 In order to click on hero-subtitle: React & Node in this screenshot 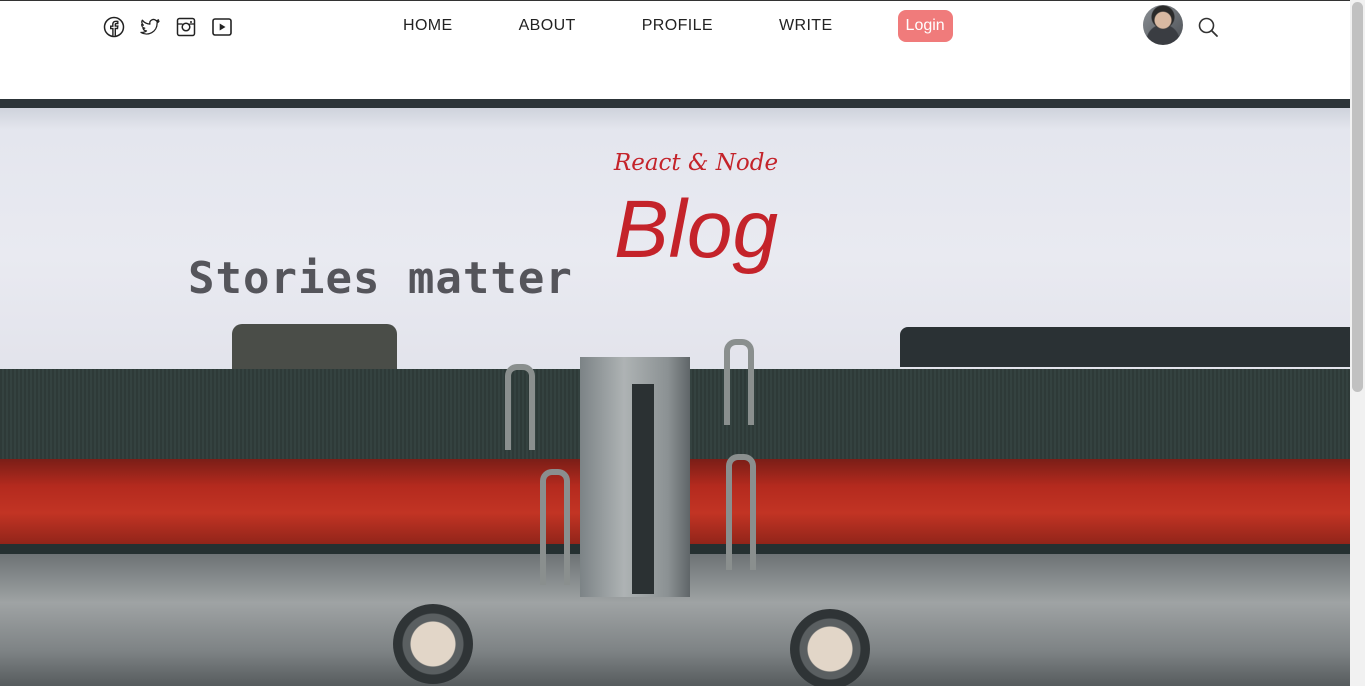, I will do `click(696, 163)`.